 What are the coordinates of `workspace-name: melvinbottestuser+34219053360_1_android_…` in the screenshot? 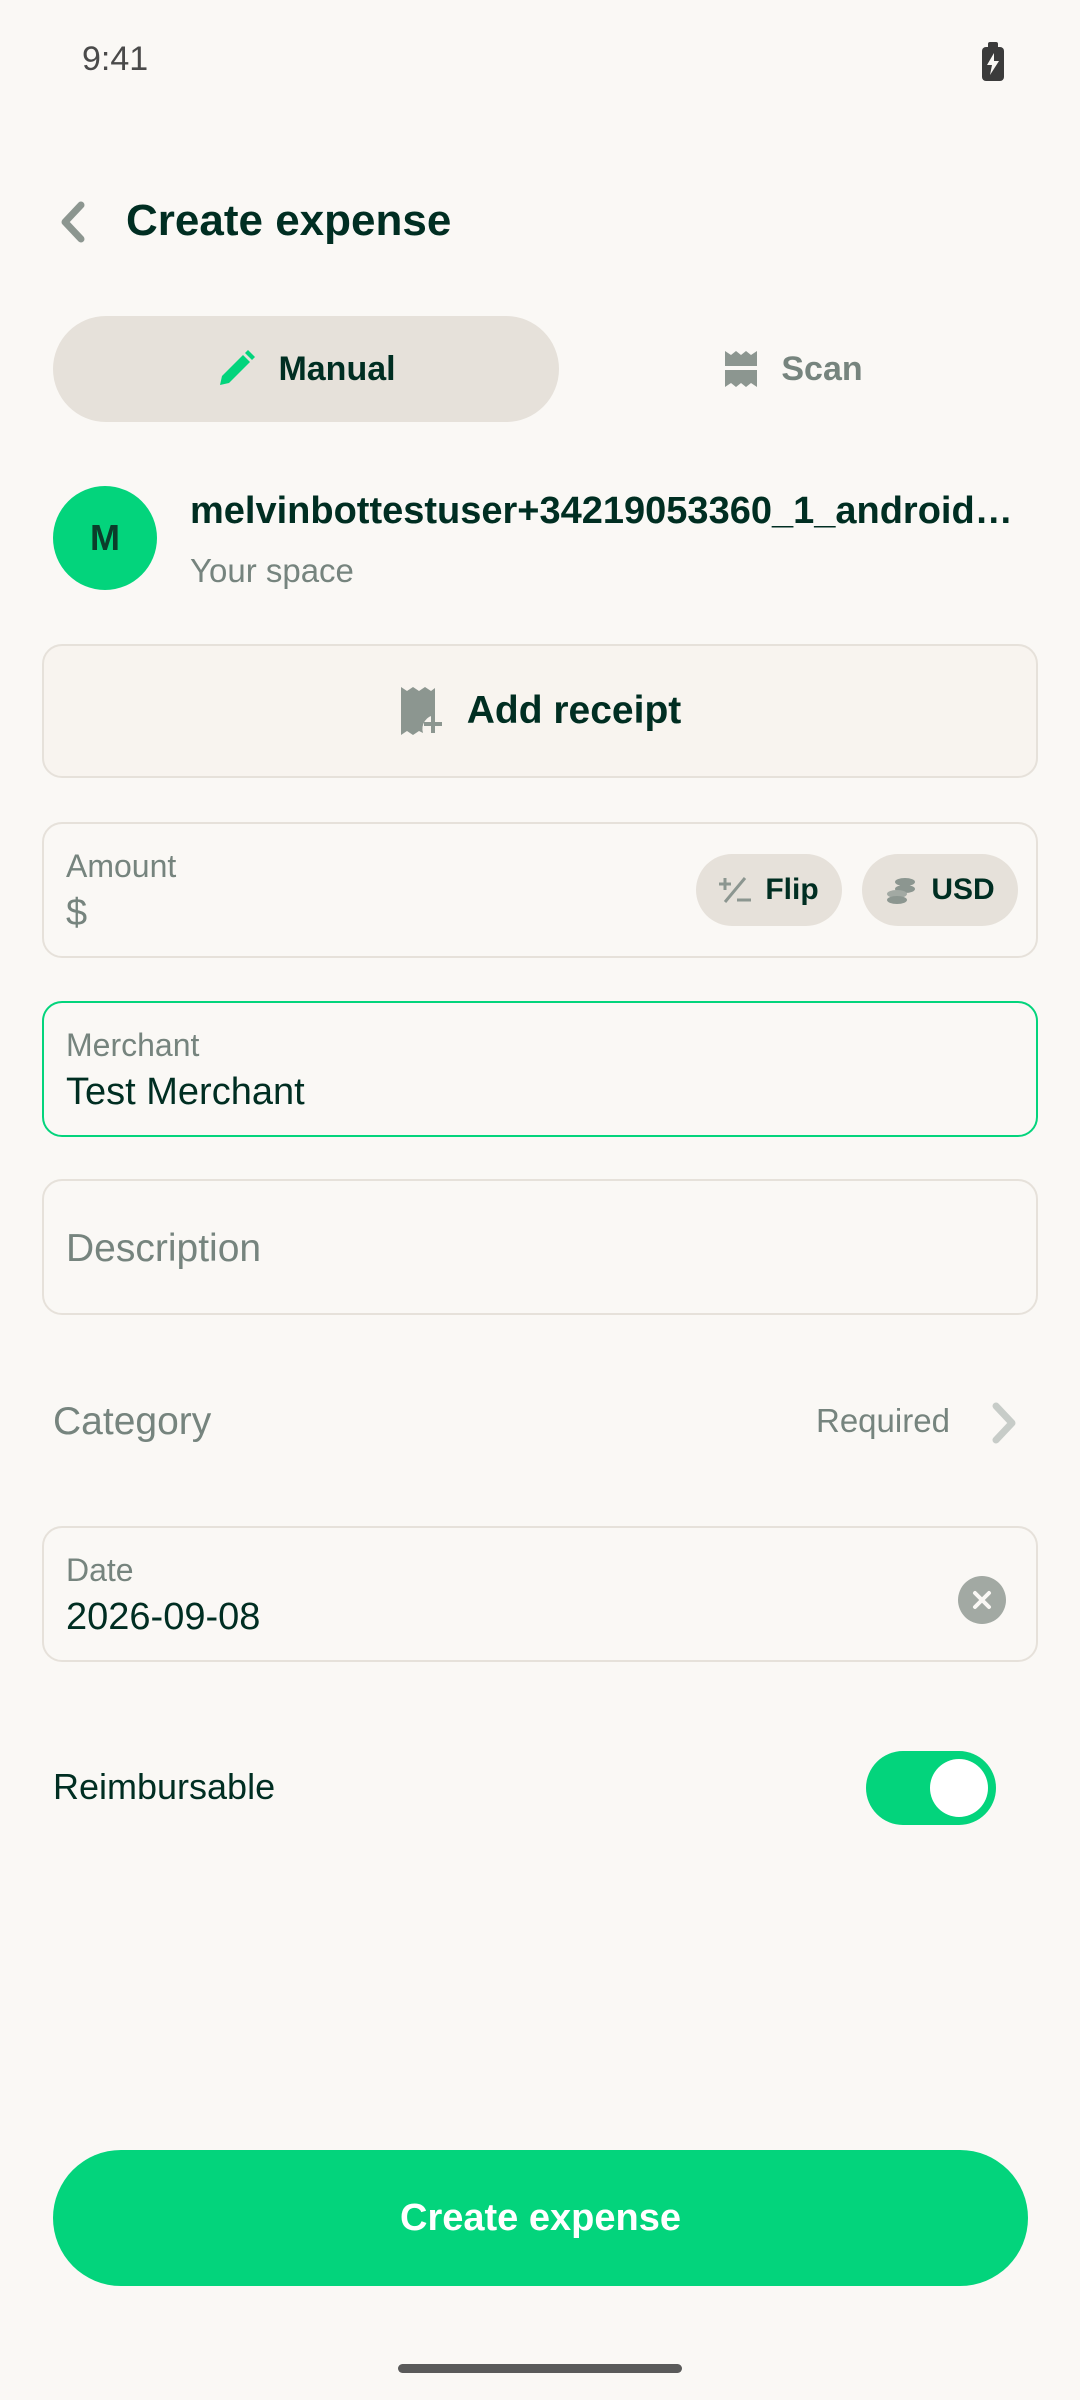 It's located at (605, 511).